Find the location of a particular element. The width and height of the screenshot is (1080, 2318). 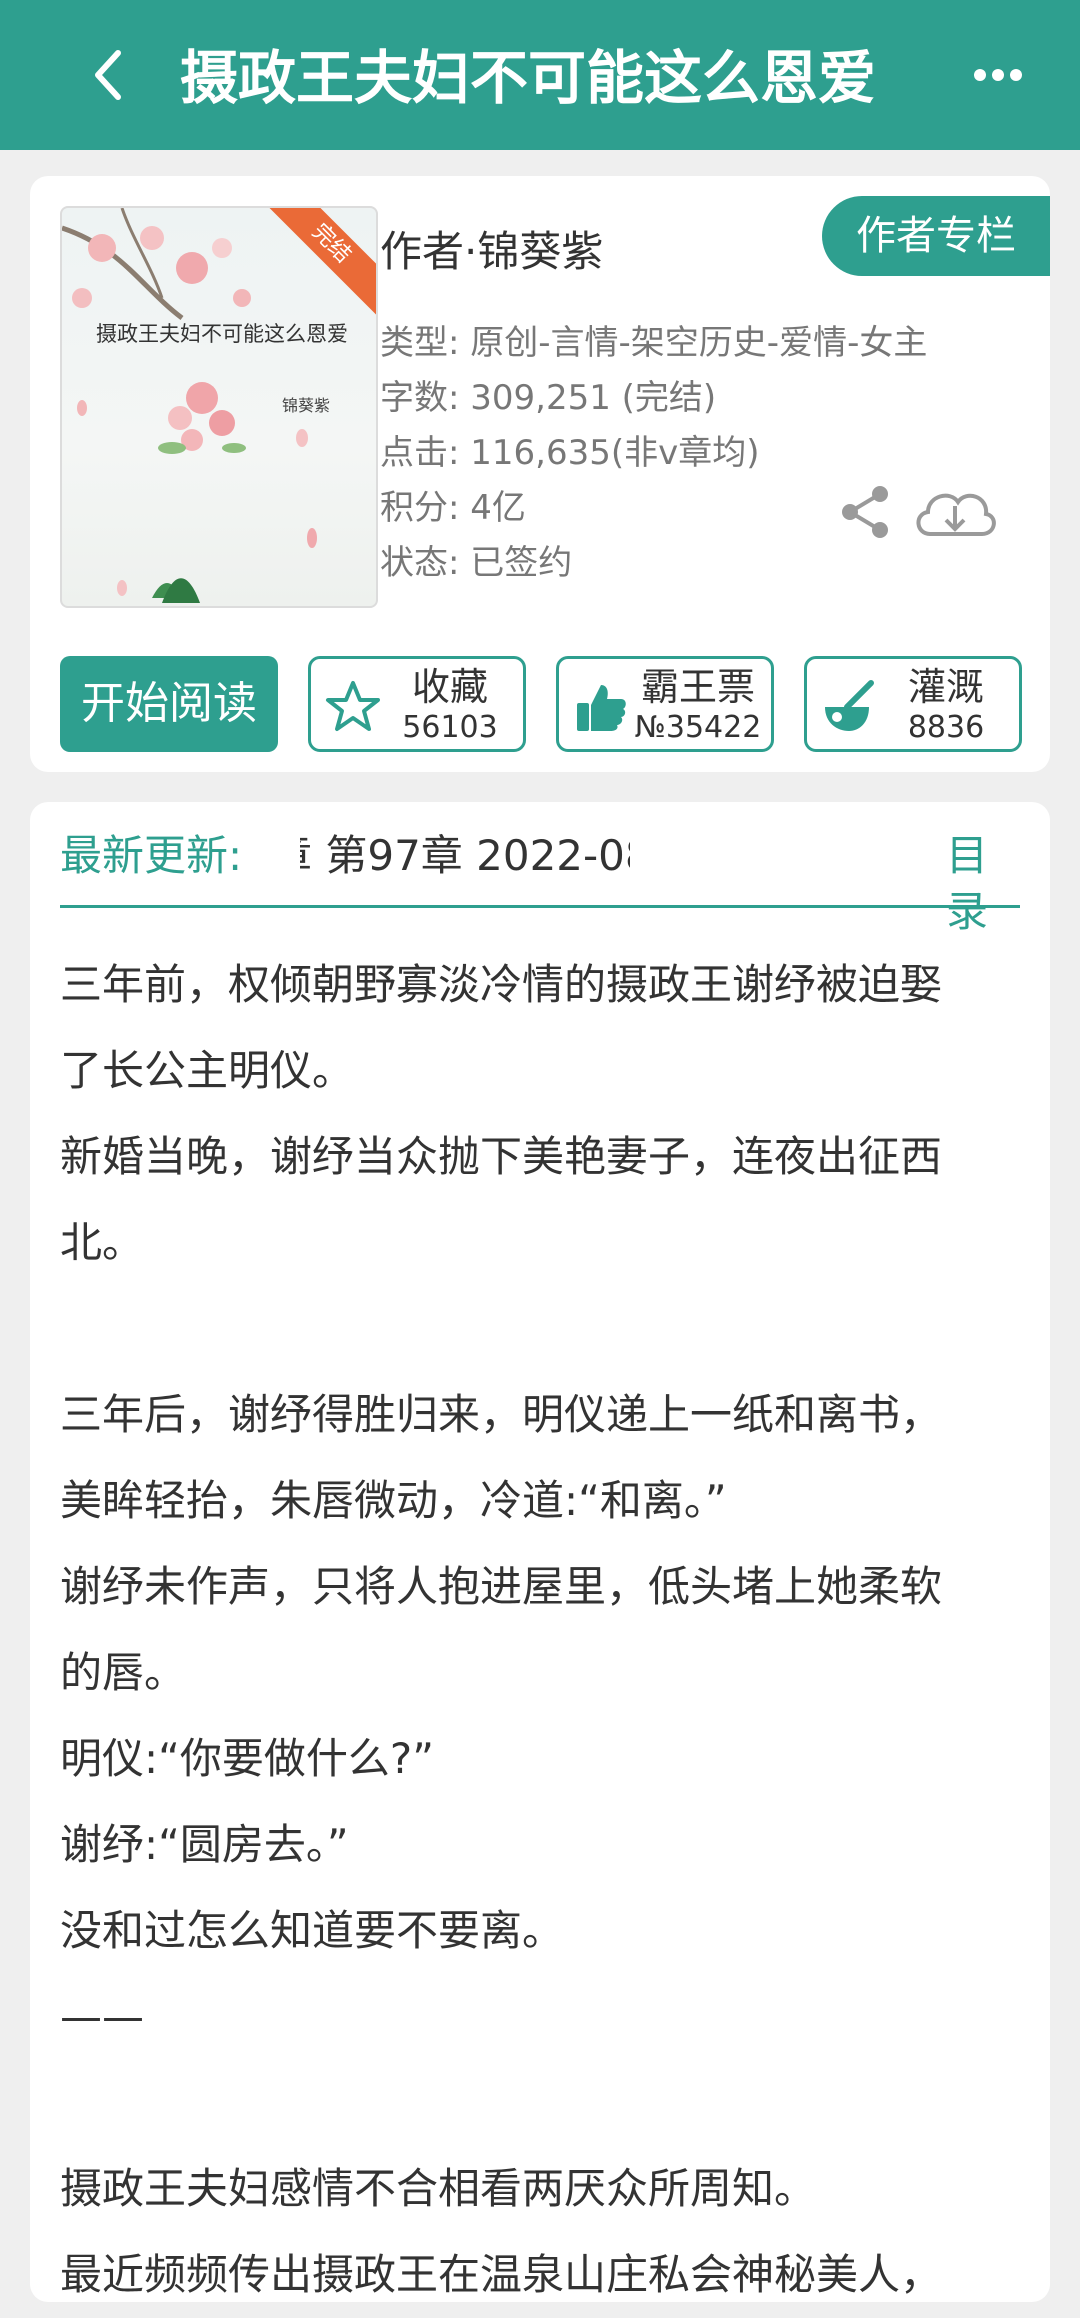

more-options-button is located at coordinates (998, 75).